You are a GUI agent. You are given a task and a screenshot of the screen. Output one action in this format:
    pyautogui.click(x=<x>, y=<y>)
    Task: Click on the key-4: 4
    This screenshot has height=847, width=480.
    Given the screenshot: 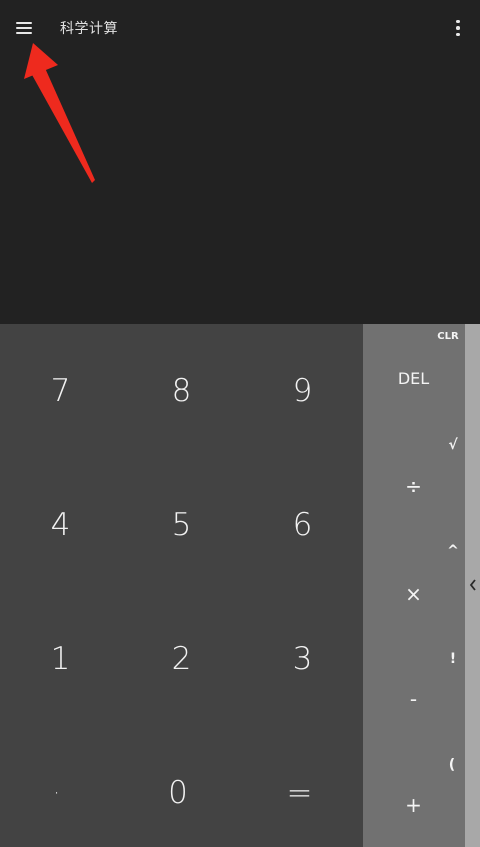 What is the action you would take?
    pyautogui.click(x=60, y=525)
    